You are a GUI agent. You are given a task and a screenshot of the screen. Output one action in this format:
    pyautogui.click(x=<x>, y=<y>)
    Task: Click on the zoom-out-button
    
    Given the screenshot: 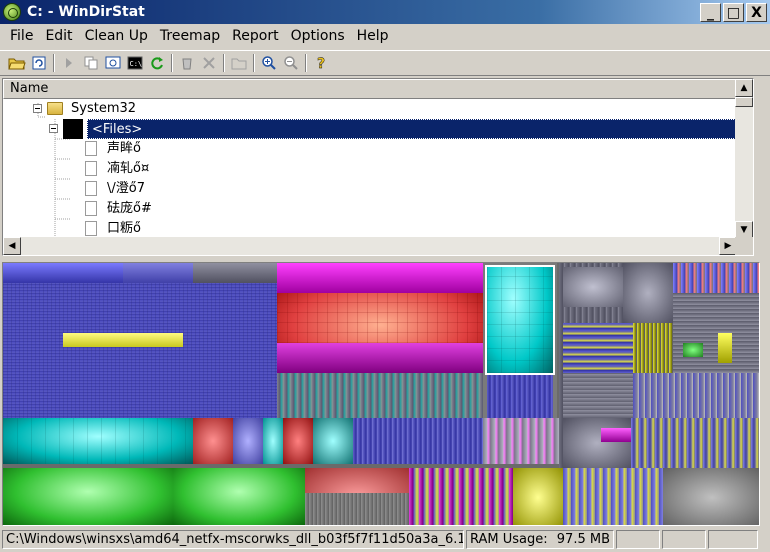 What is the action you would take?
    pyautogui.click(x=291, y=63)
    